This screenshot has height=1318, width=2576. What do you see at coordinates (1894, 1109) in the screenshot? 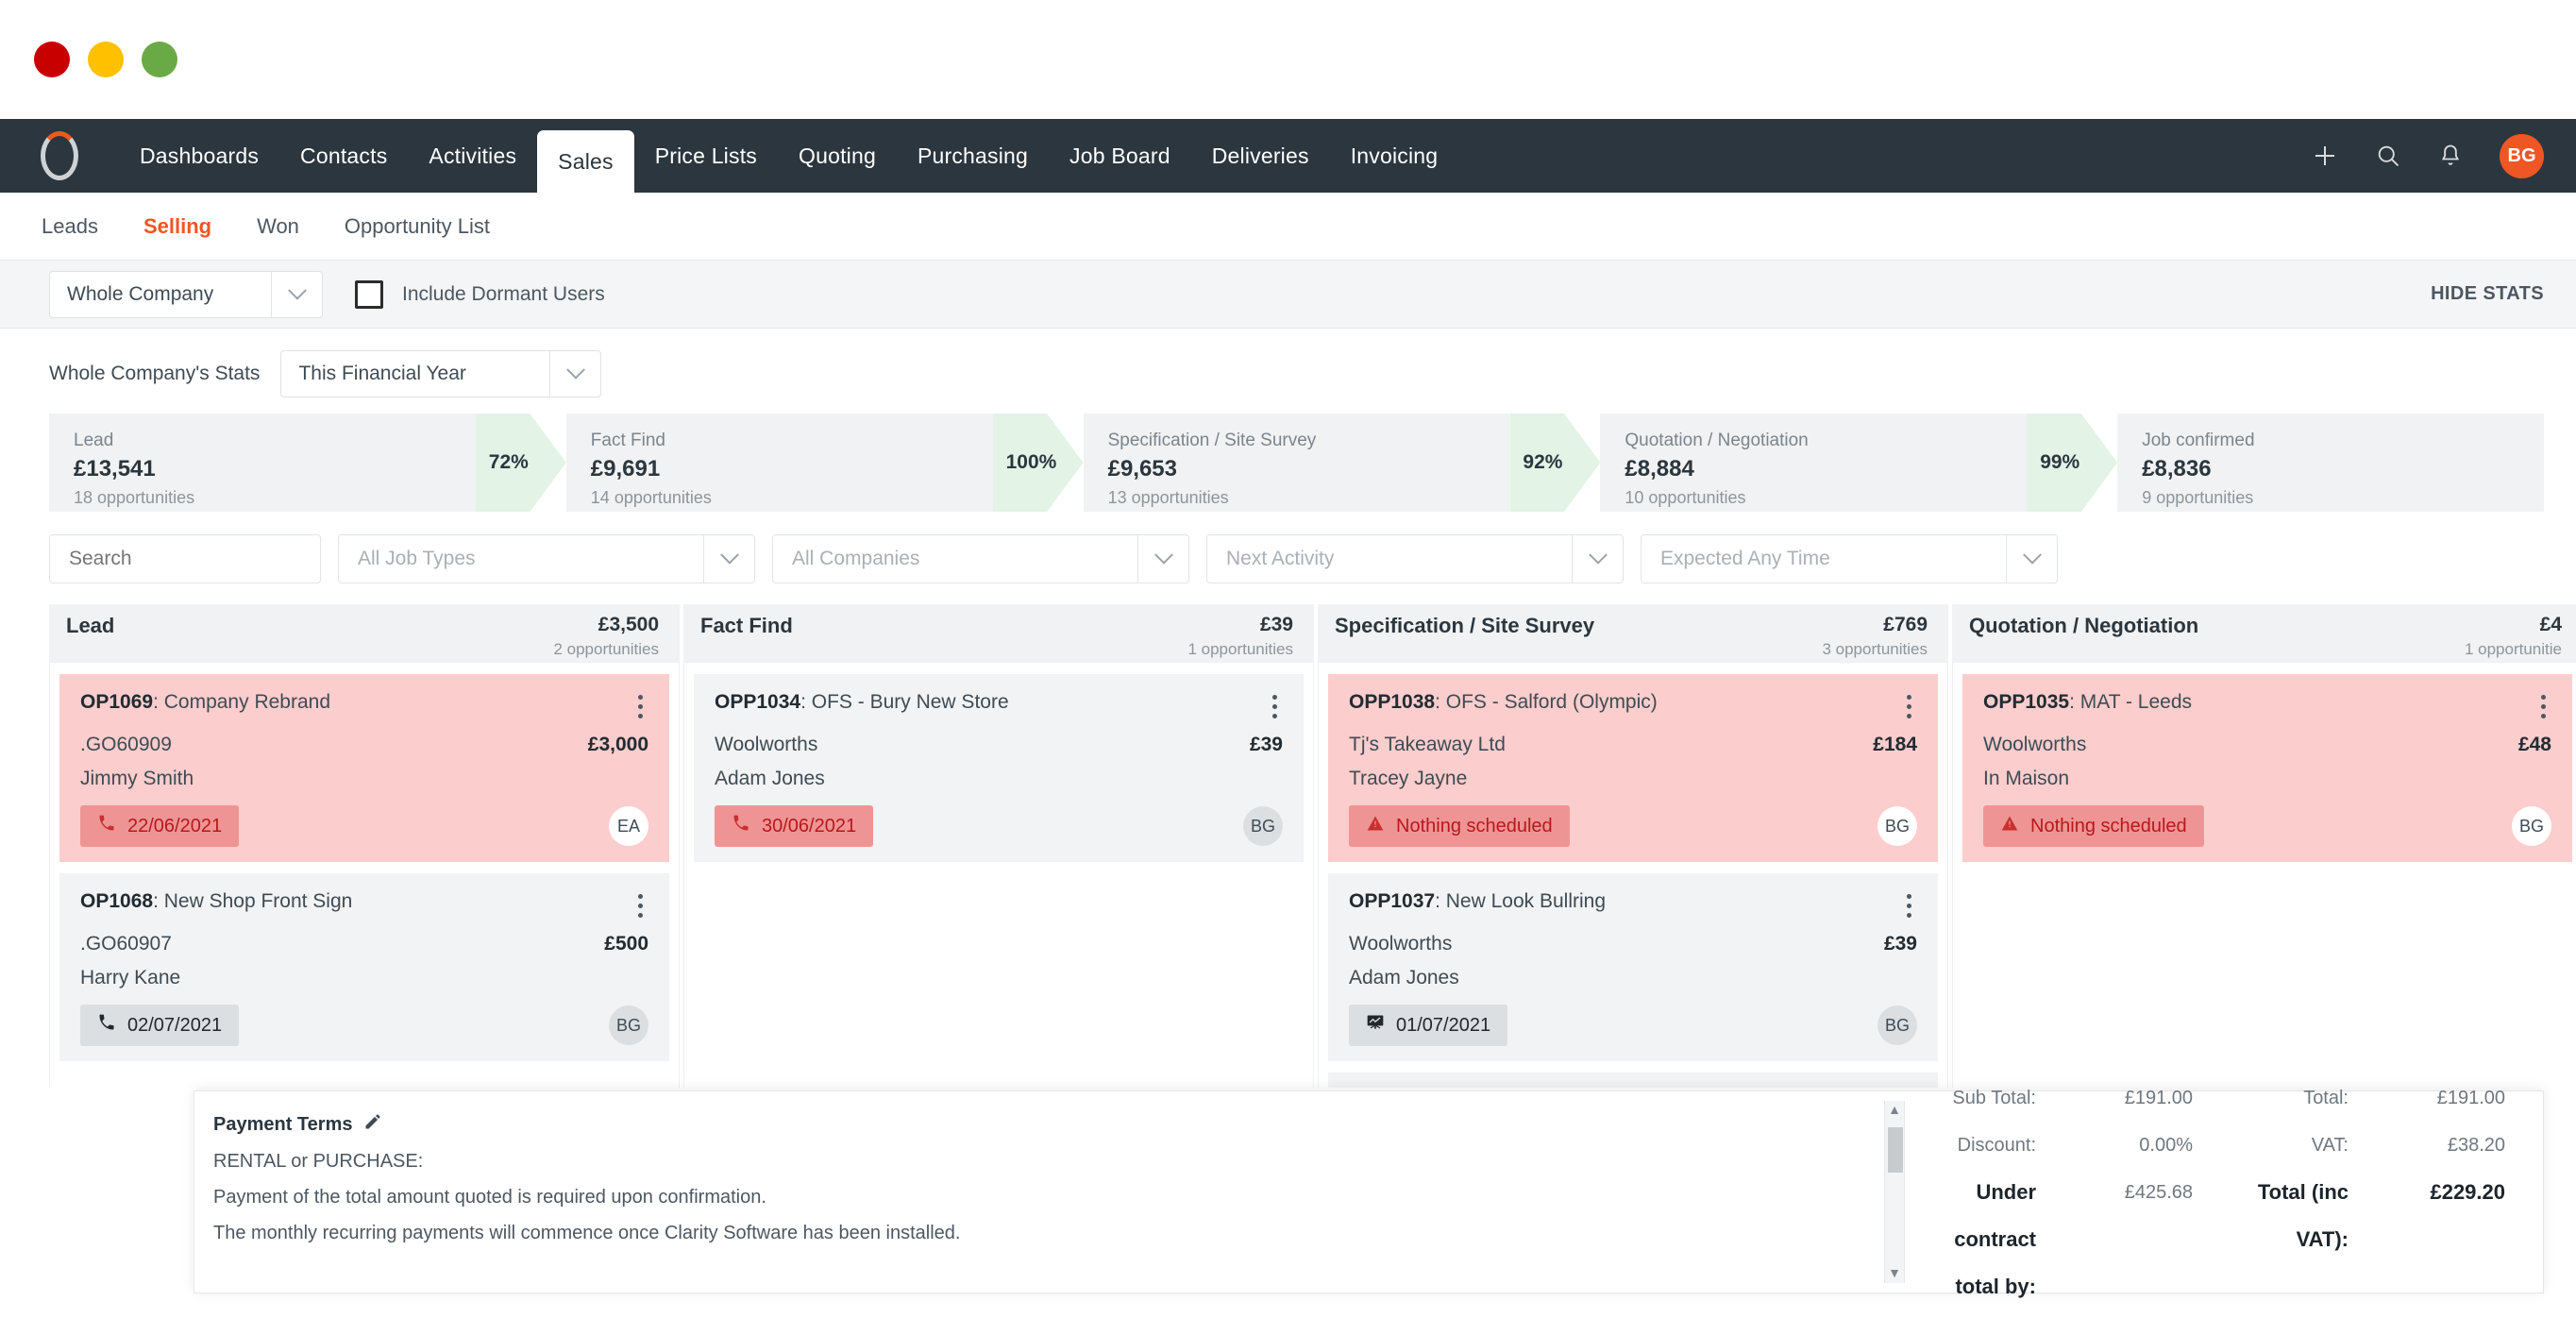
I see `scroll-up-icon: ▲` at bounding box center [1894, 1109].